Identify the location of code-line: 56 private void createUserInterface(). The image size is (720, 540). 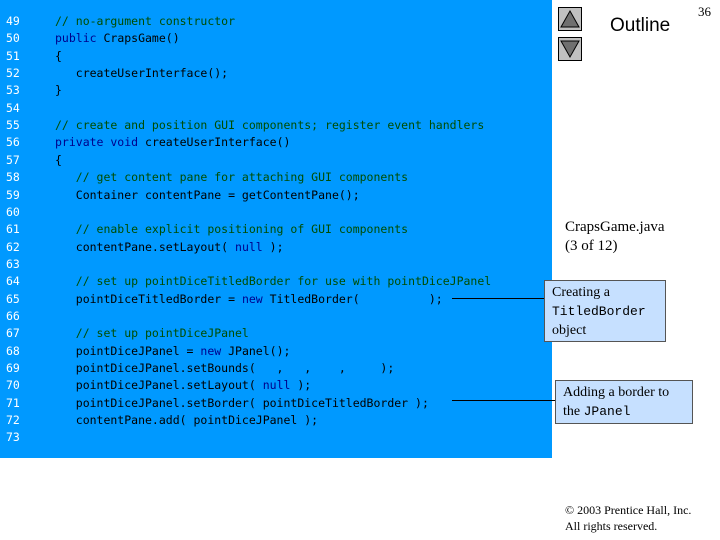
(276, 142).